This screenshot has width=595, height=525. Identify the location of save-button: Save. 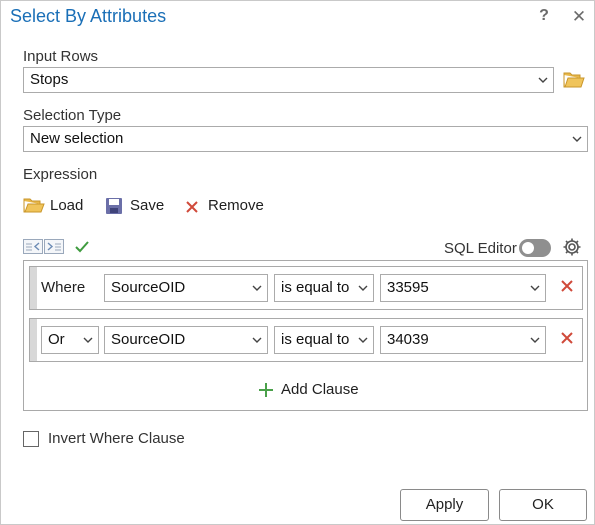
(135, 206).